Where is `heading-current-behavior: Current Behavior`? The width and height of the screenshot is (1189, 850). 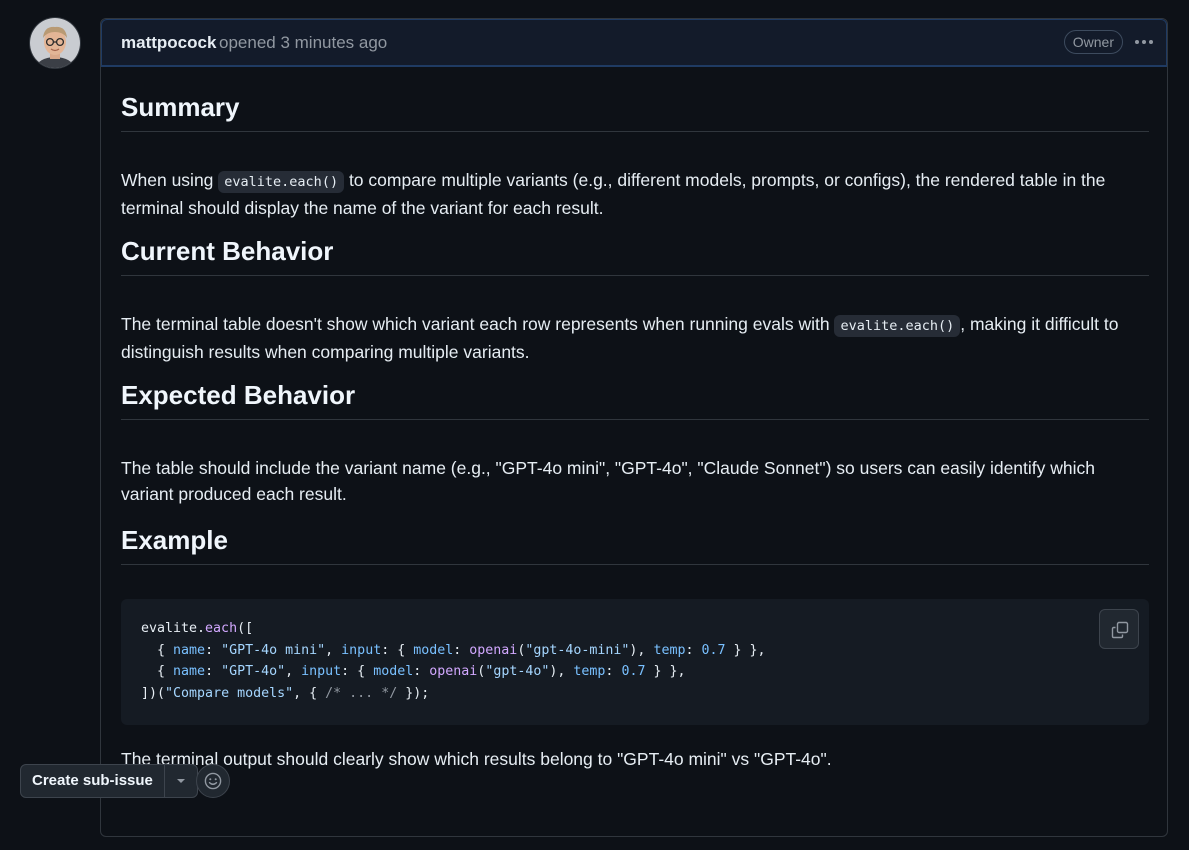
heading-current-behavior: Current Behavior is located at coordinates (635, 255).